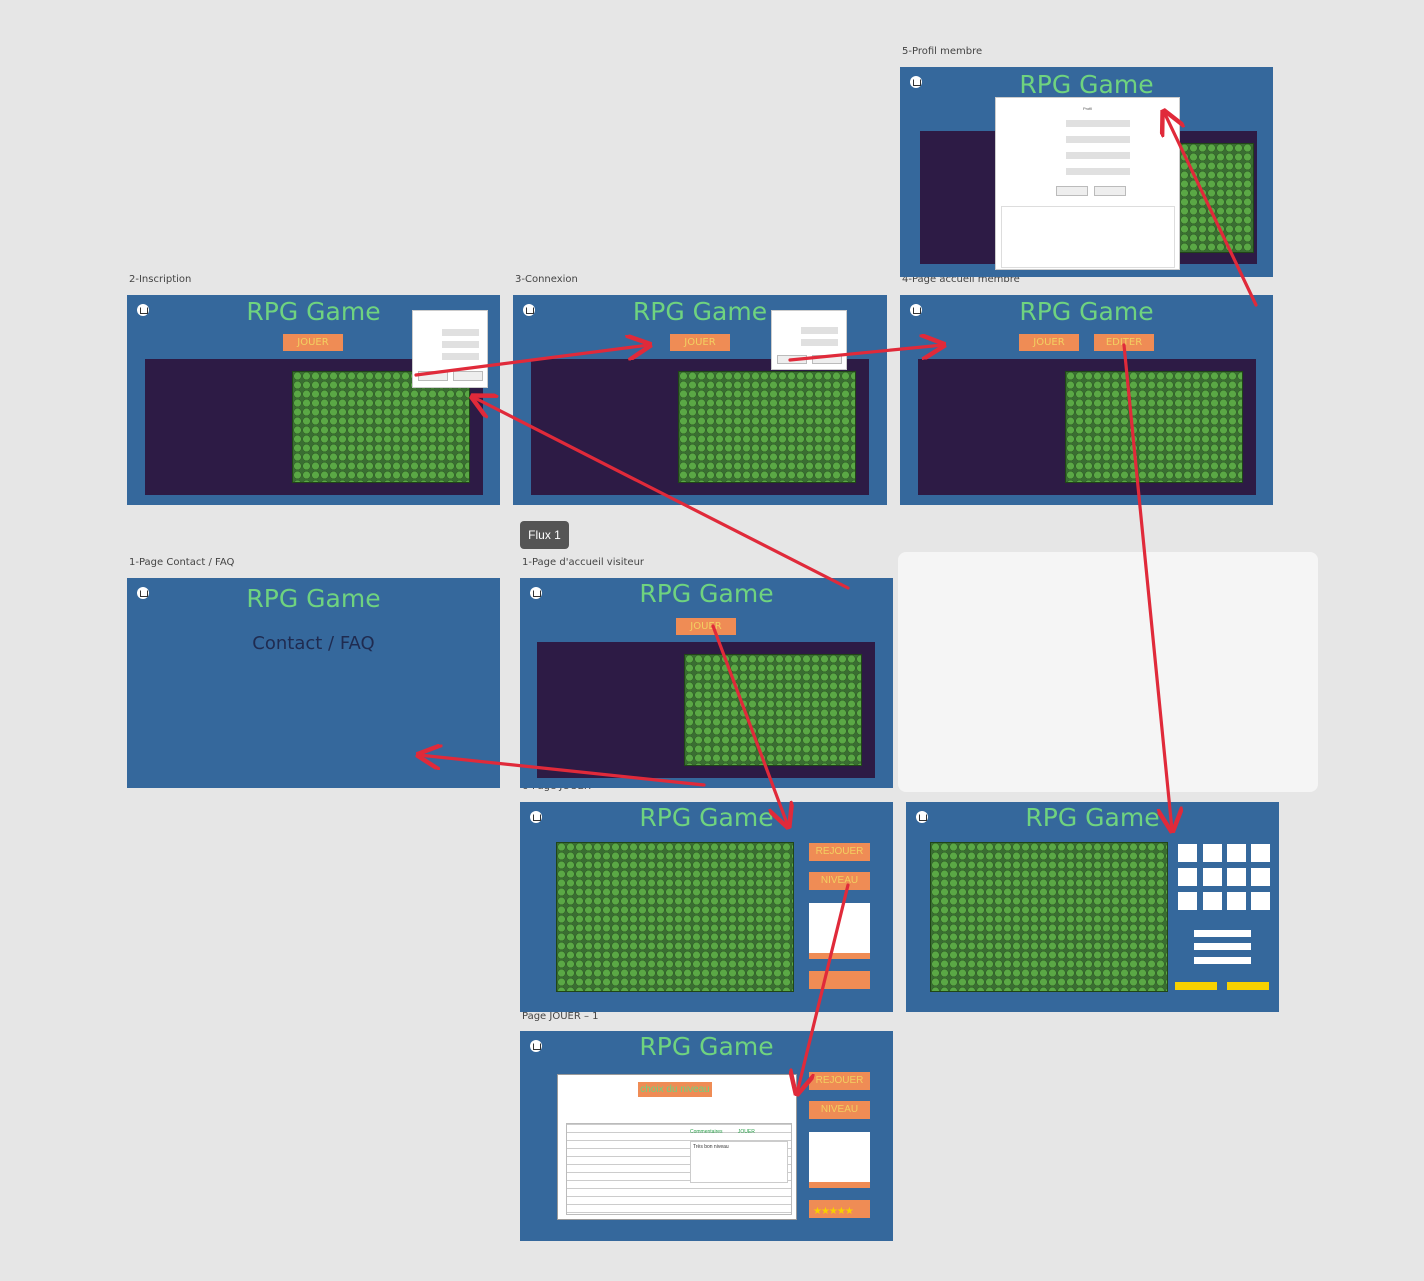  What do you see at coordinates (450, 349) in the screenshot?
I see `inscription-modal` at bounding box center [450, 349].